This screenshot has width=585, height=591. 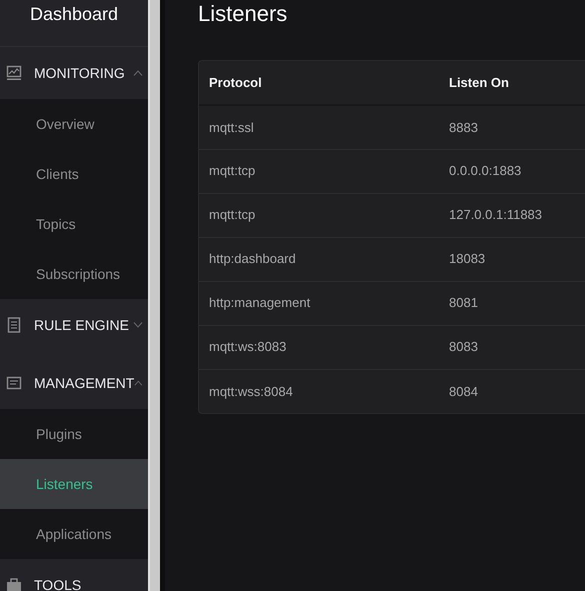 I want to click on table-cell: http:dashboard, so click(x=319, y=259).